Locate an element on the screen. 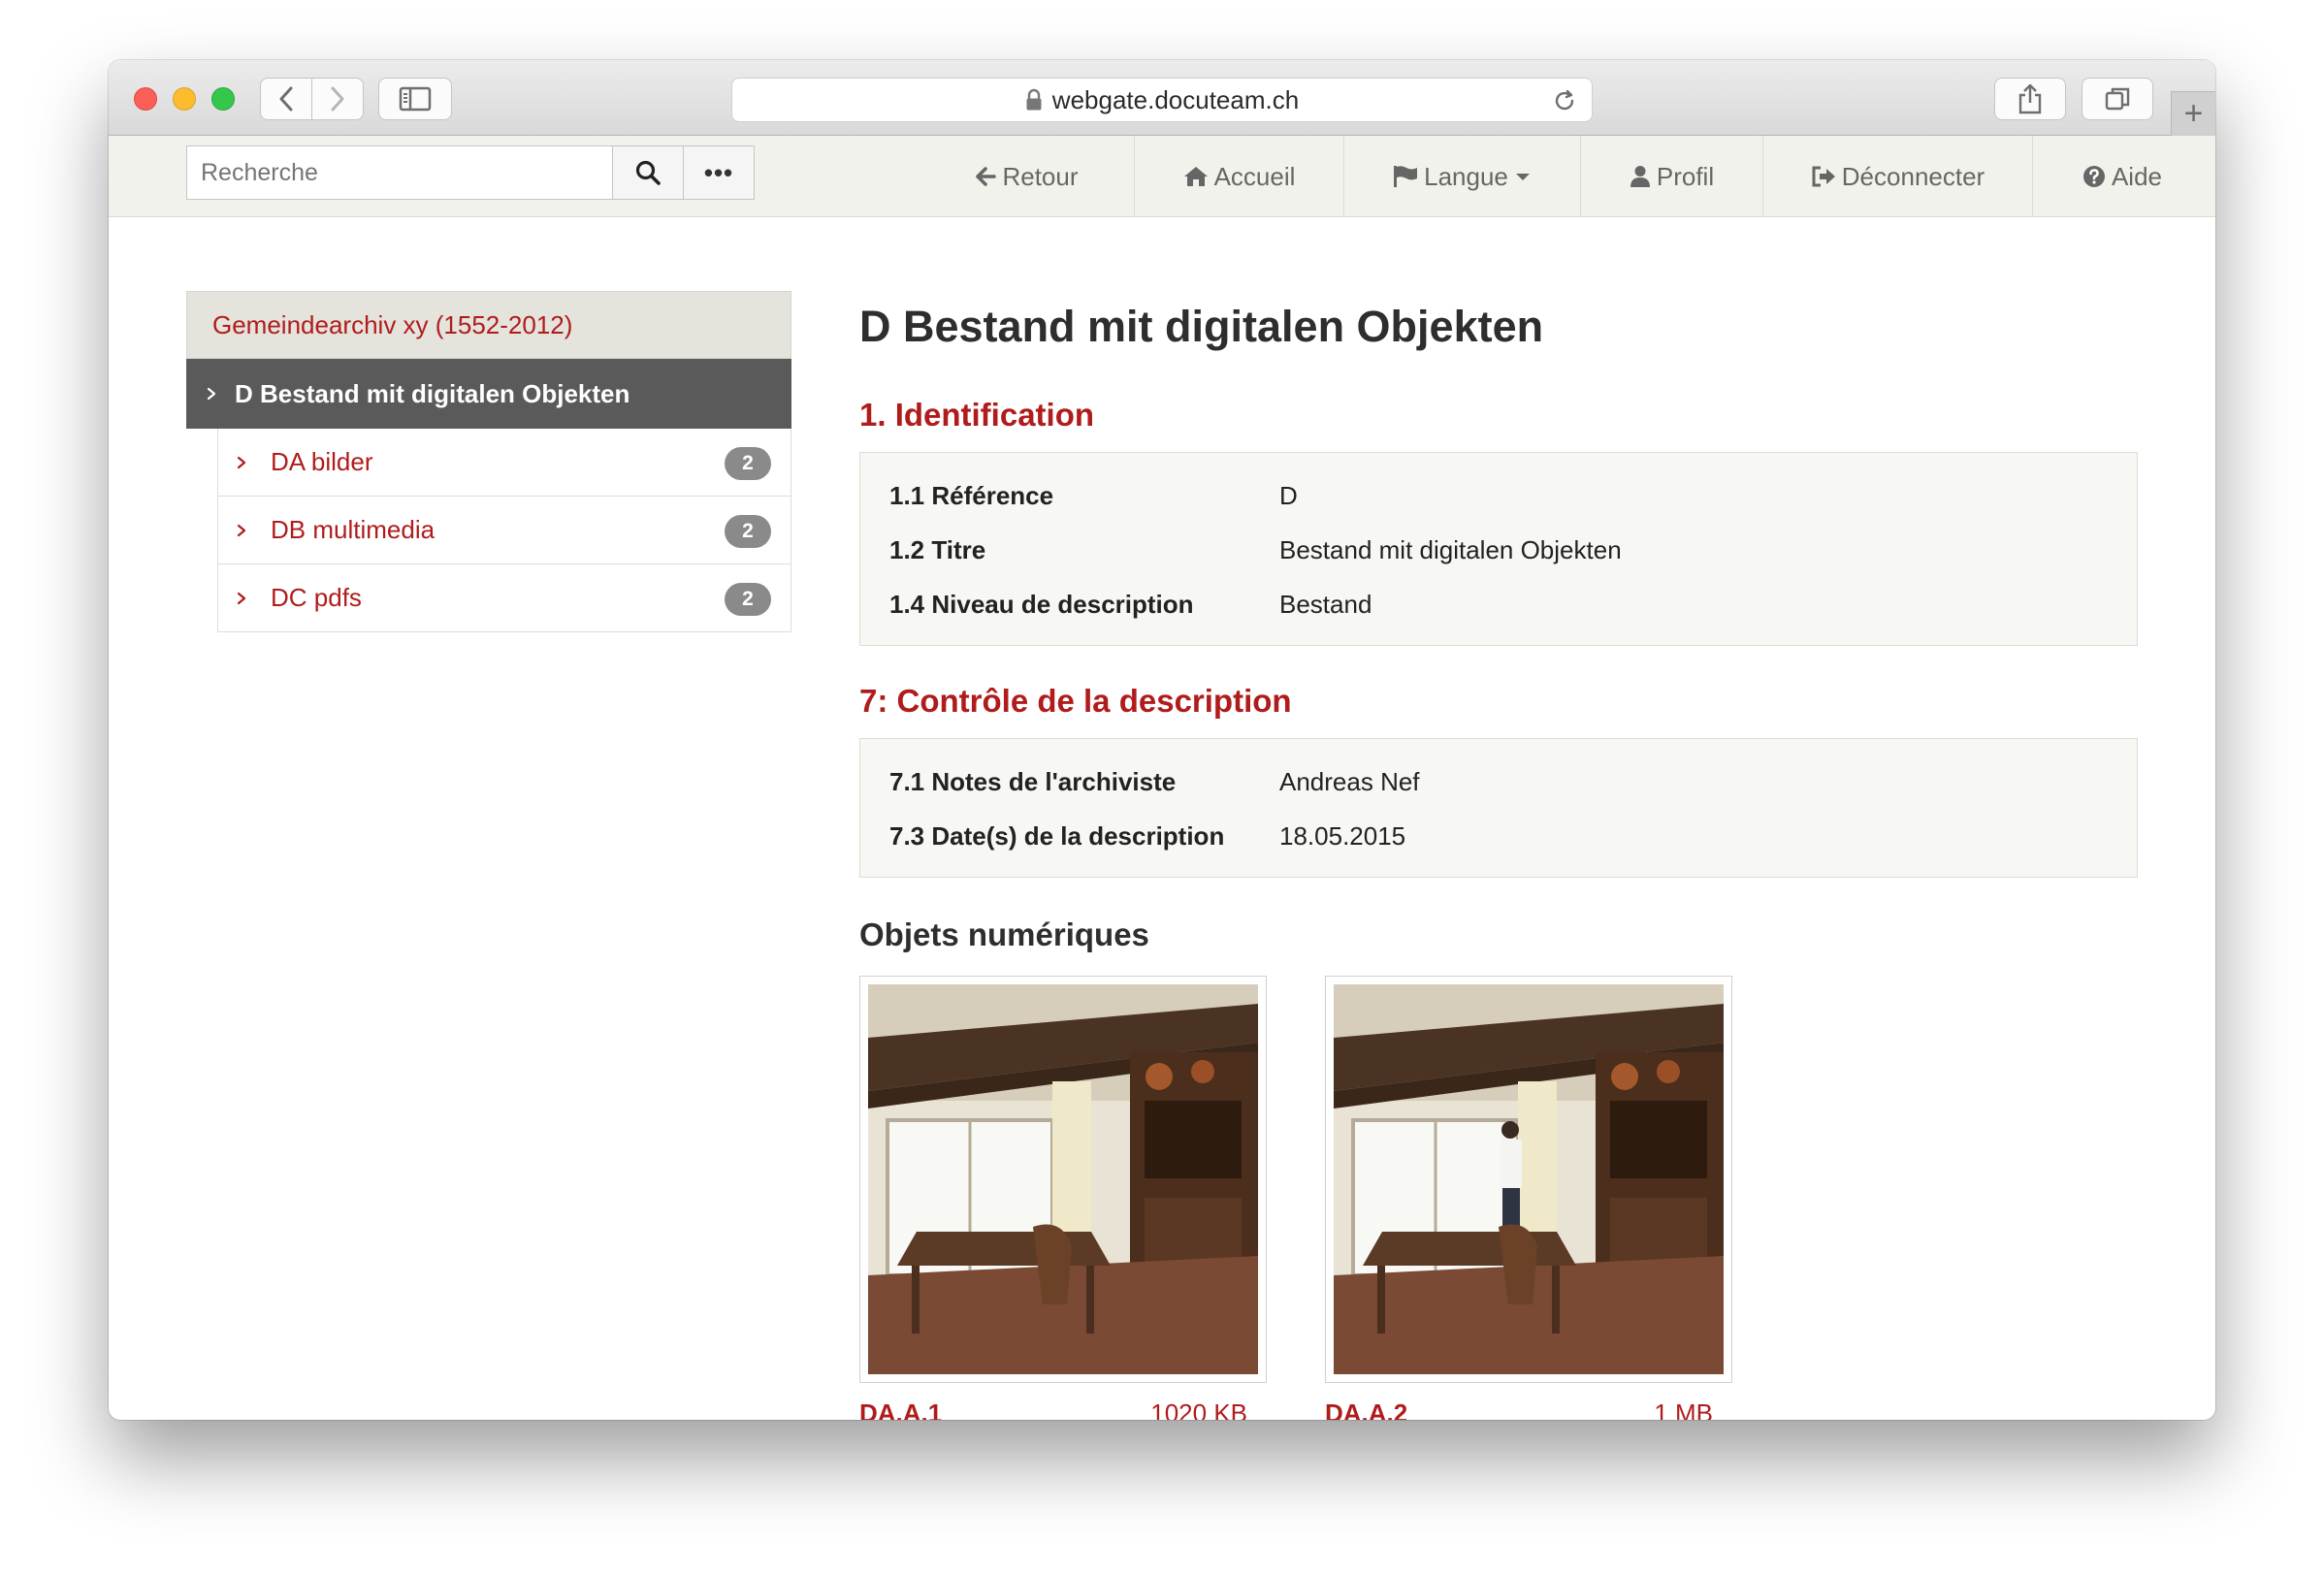  nav-links: Retour Accueil Langue Profil Déconnecter is located at coordinates (1565, 176).